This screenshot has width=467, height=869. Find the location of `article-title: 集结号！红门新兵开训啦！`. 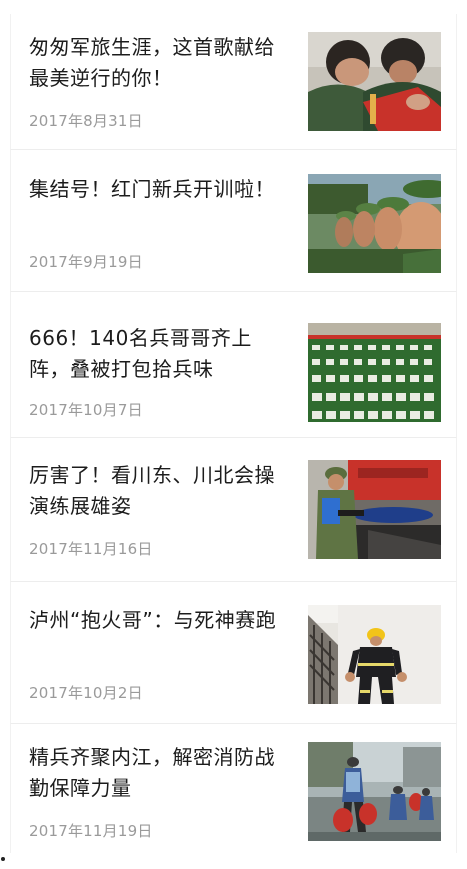

article-title: 集结号！红门新兵开训啦！ is located at coordinates (159, 189).